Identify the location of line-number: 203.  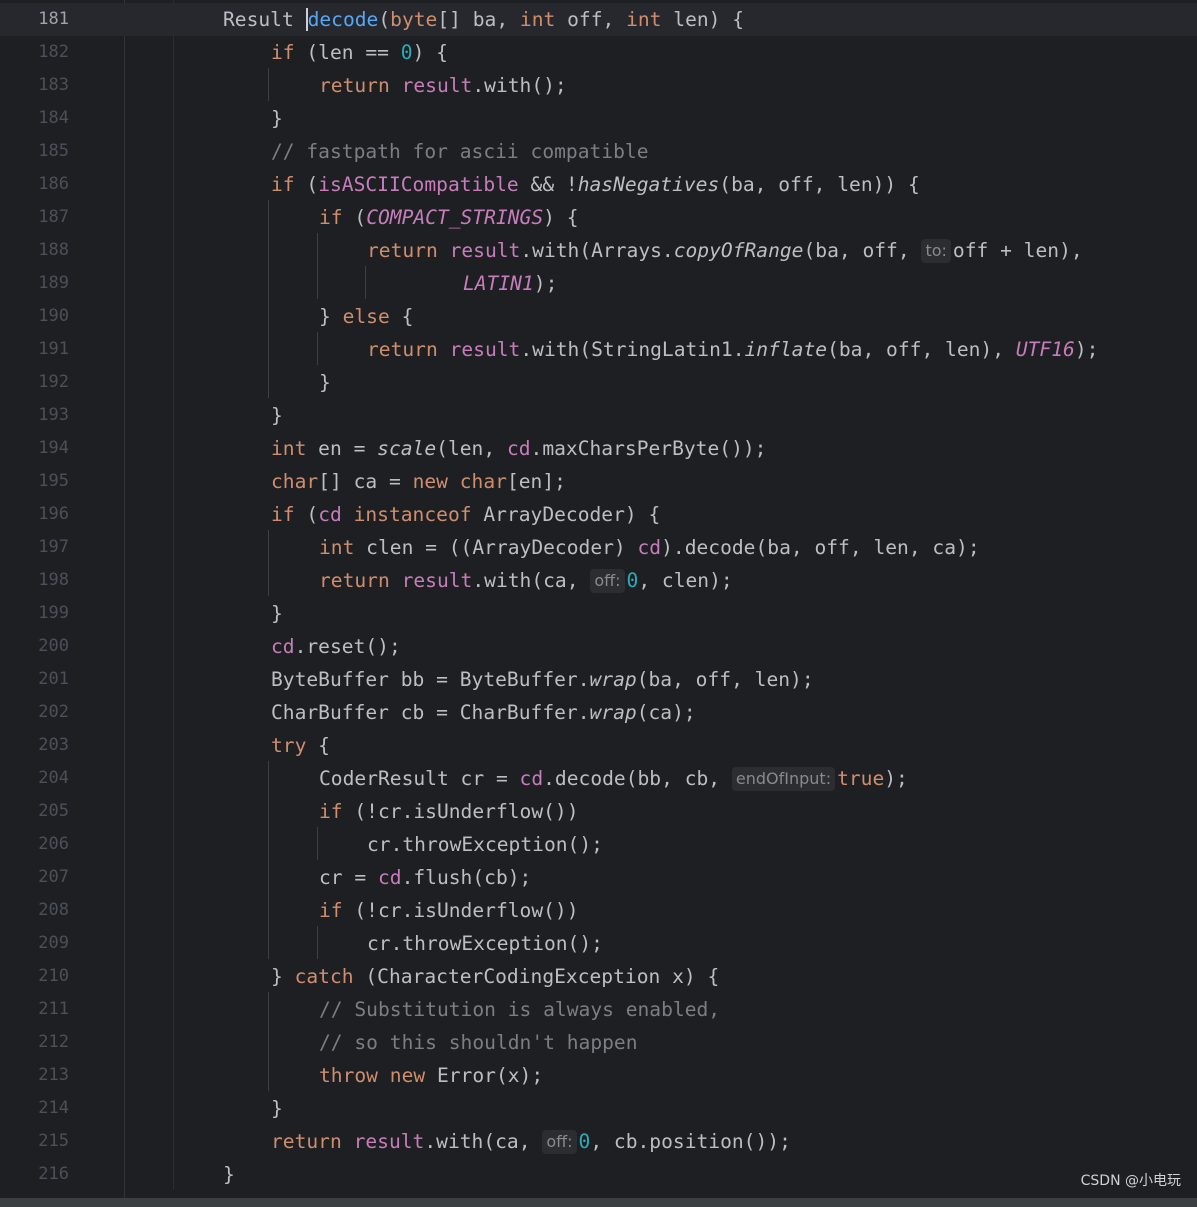
(53, 745).